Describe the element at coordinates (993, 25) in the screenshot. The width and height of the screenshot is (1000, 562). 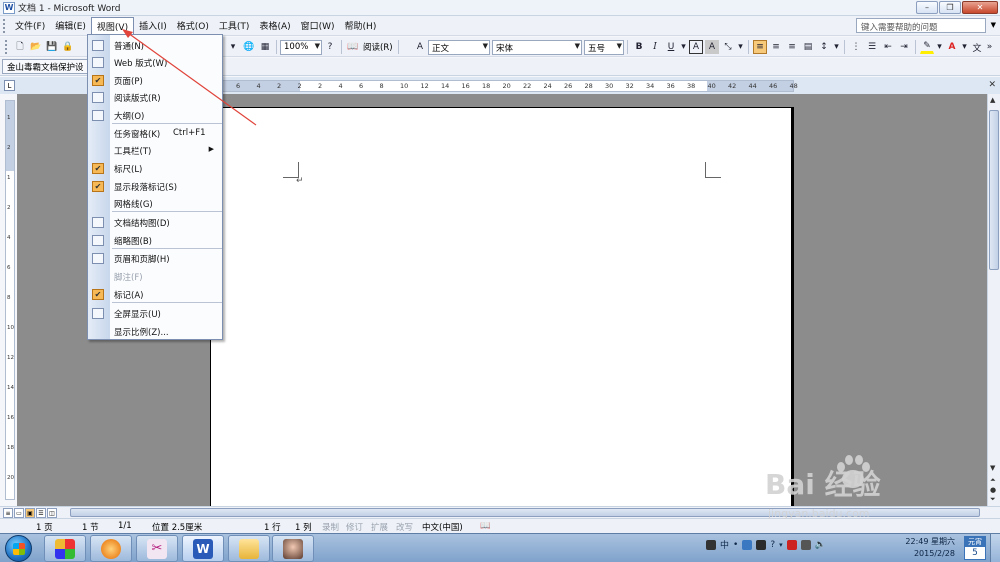
I see `help-dropdown-icon: ▼` at that location.